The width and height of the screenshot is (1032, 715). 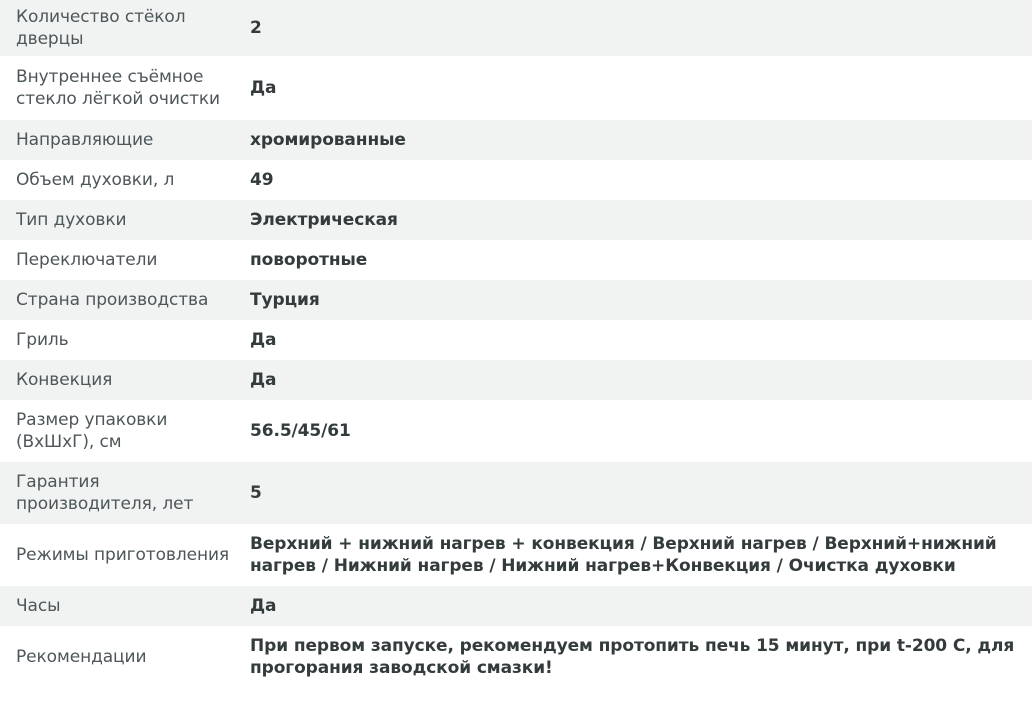 I want to click on spec-label: Тип духовки, so click(x=71, y=220).